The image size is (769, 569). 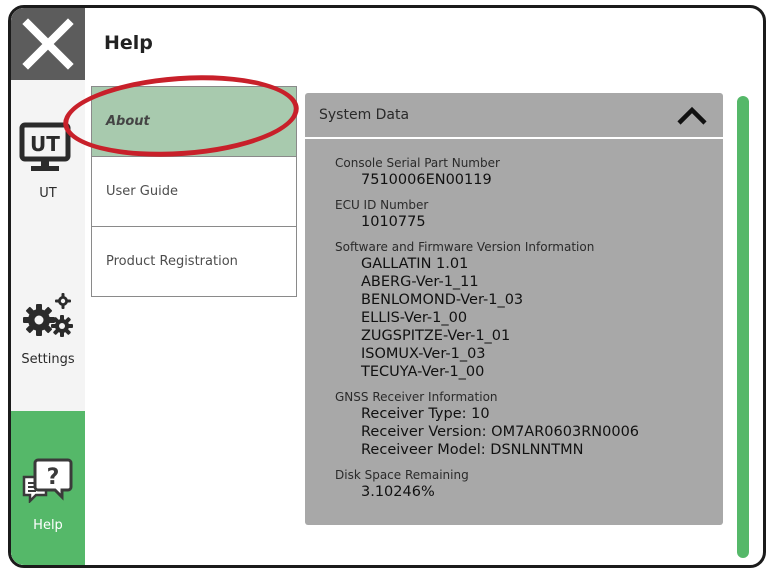 I want to click on gnss-info-item: Receiver Type: 10, so click(x=425, y=414).